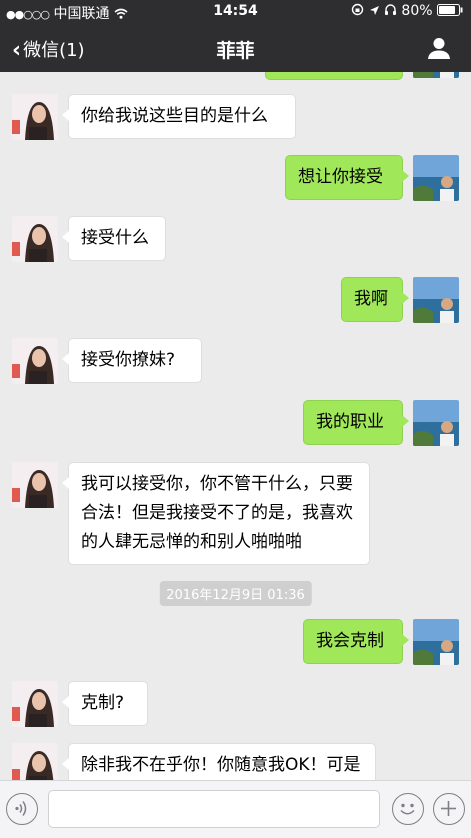 The height and width of the screenshot is (838, 471). I want to click on message-bubble-incoming: 你给我说这些目的是什么, so click(179, 116).